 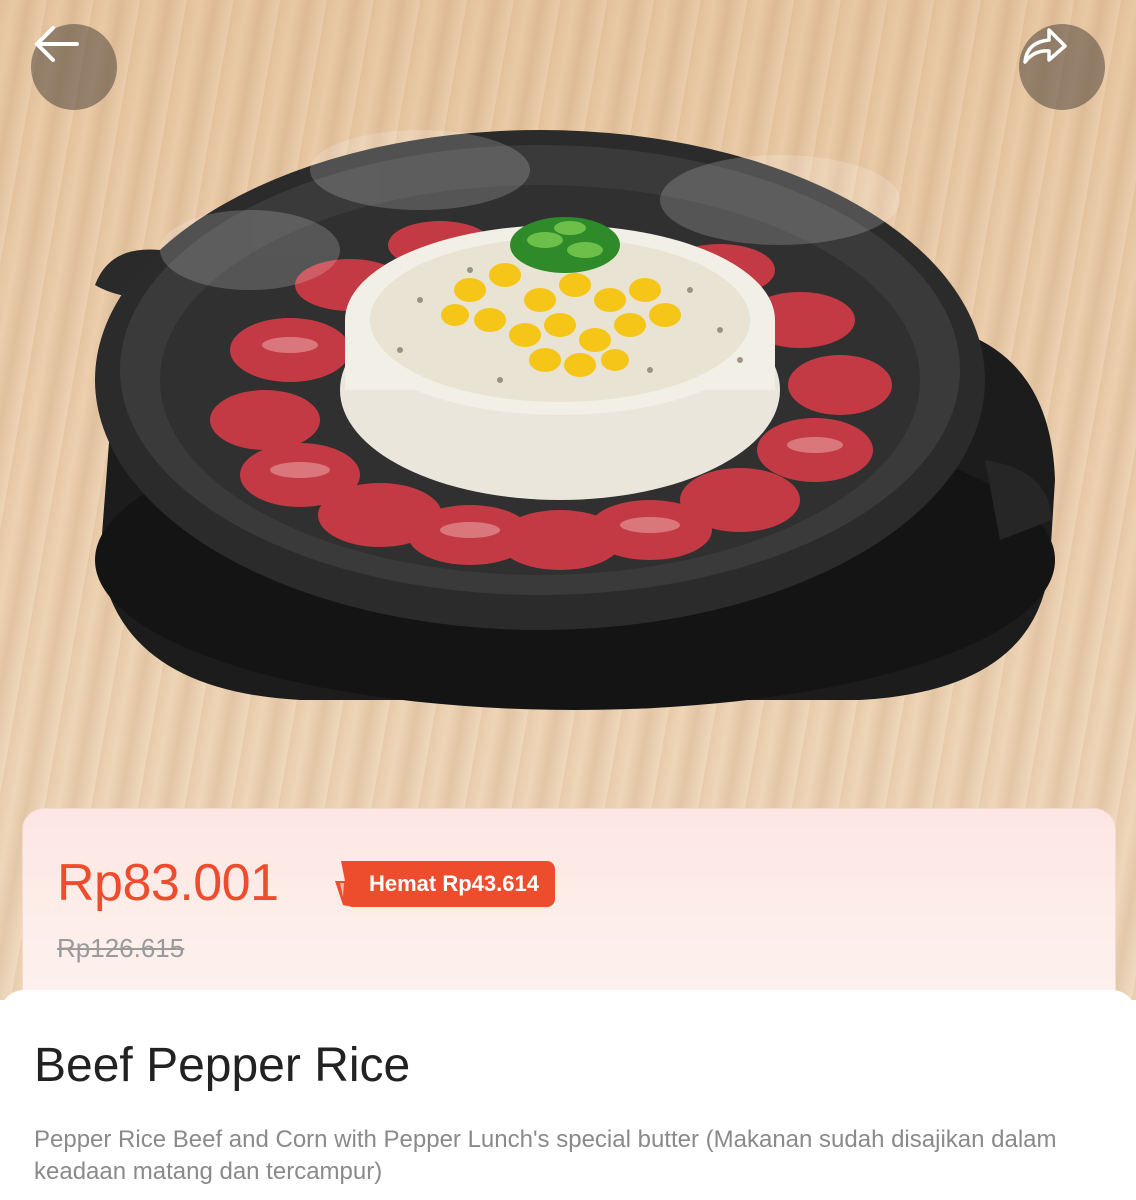 I want to click on current-price: Rp83.001, so click(x=168, y=883).